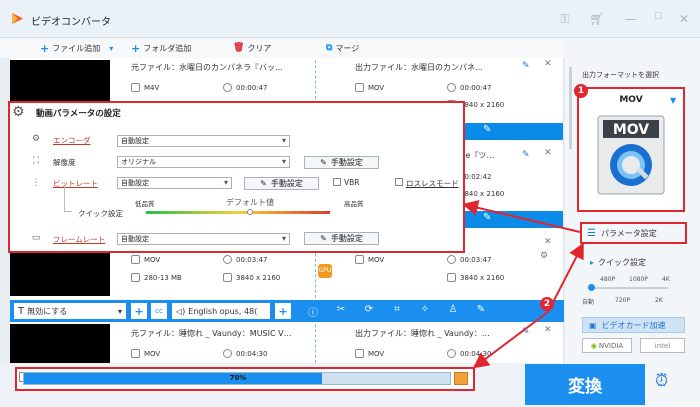  What do you see at coordinates (521, 216) in the screenshot?
I see `arrow-to-dialog` at bounding box center [521, 216].